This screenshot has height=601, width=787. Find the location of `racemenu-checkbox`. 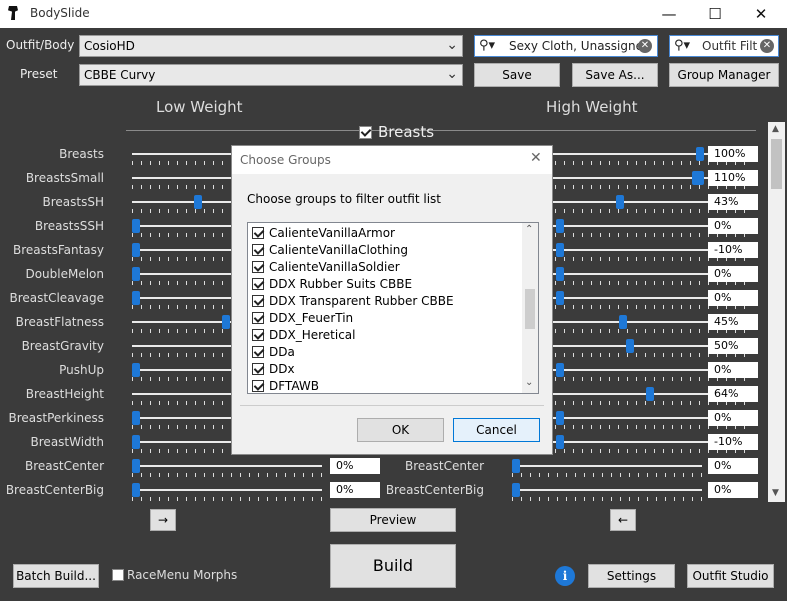

racemenu-checkbox is located at coordinates (118, 575).